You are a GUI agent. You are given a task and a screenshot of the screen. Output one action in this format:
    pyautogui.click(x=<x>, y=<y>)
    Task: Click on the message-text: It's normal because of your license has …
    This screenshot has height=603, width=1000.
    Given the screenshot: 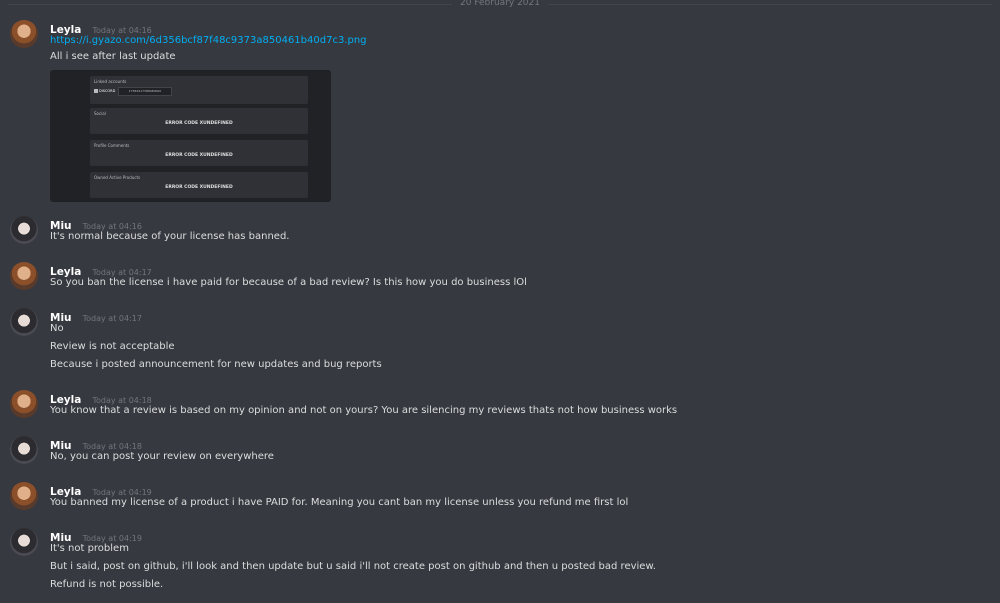 What is the action you would take?
    pyautogui.click(x=170, y=236)
    